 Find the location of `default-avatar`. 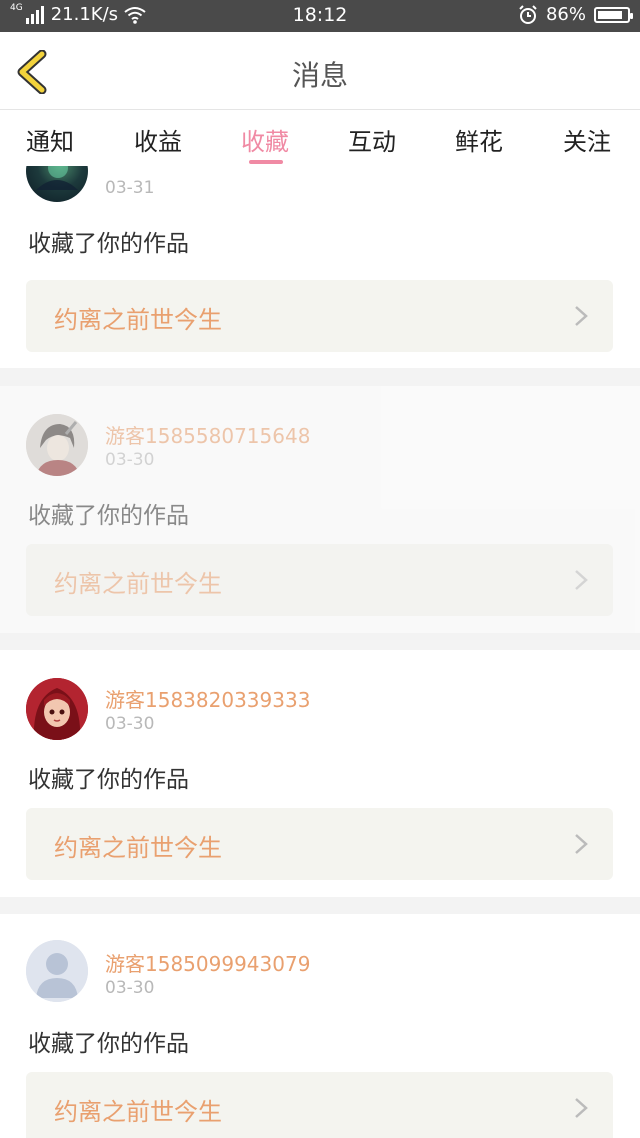

default-avatar is located at coordinates (57, 971).